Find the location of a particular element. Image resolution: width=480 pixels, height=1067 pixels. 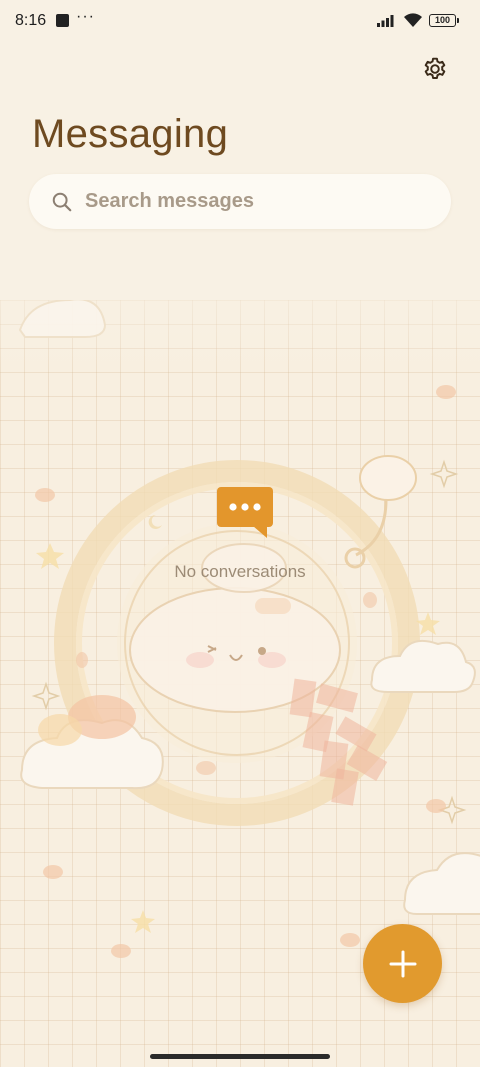

page-title: Messaging is located at coordinates (130, 134).